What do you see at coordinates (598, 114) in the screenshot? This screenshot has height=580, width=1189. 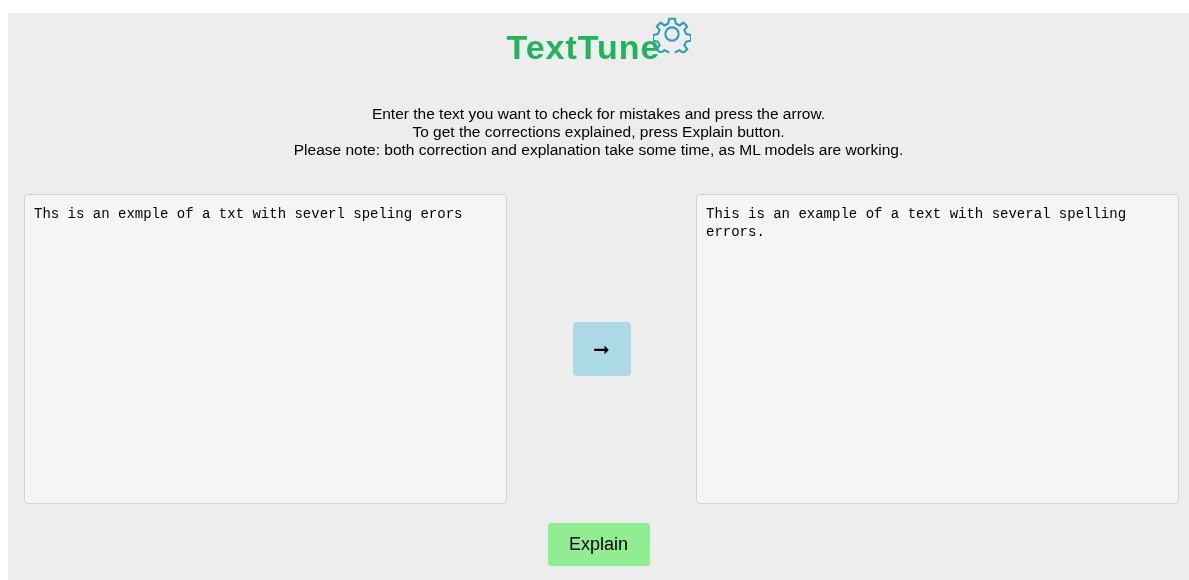 I see `instruction-text: Enter the text you want to check for mistakes and press the arrow.` at bounding box center [598, 114].